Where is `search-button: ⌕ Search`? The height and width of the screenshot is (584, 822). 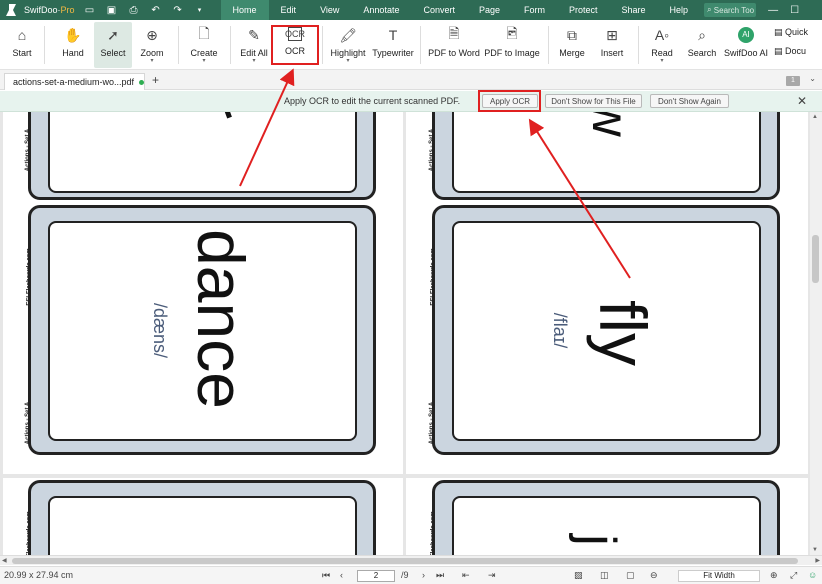
search-button: ⌕ Search is located at coordinates (702, 45).